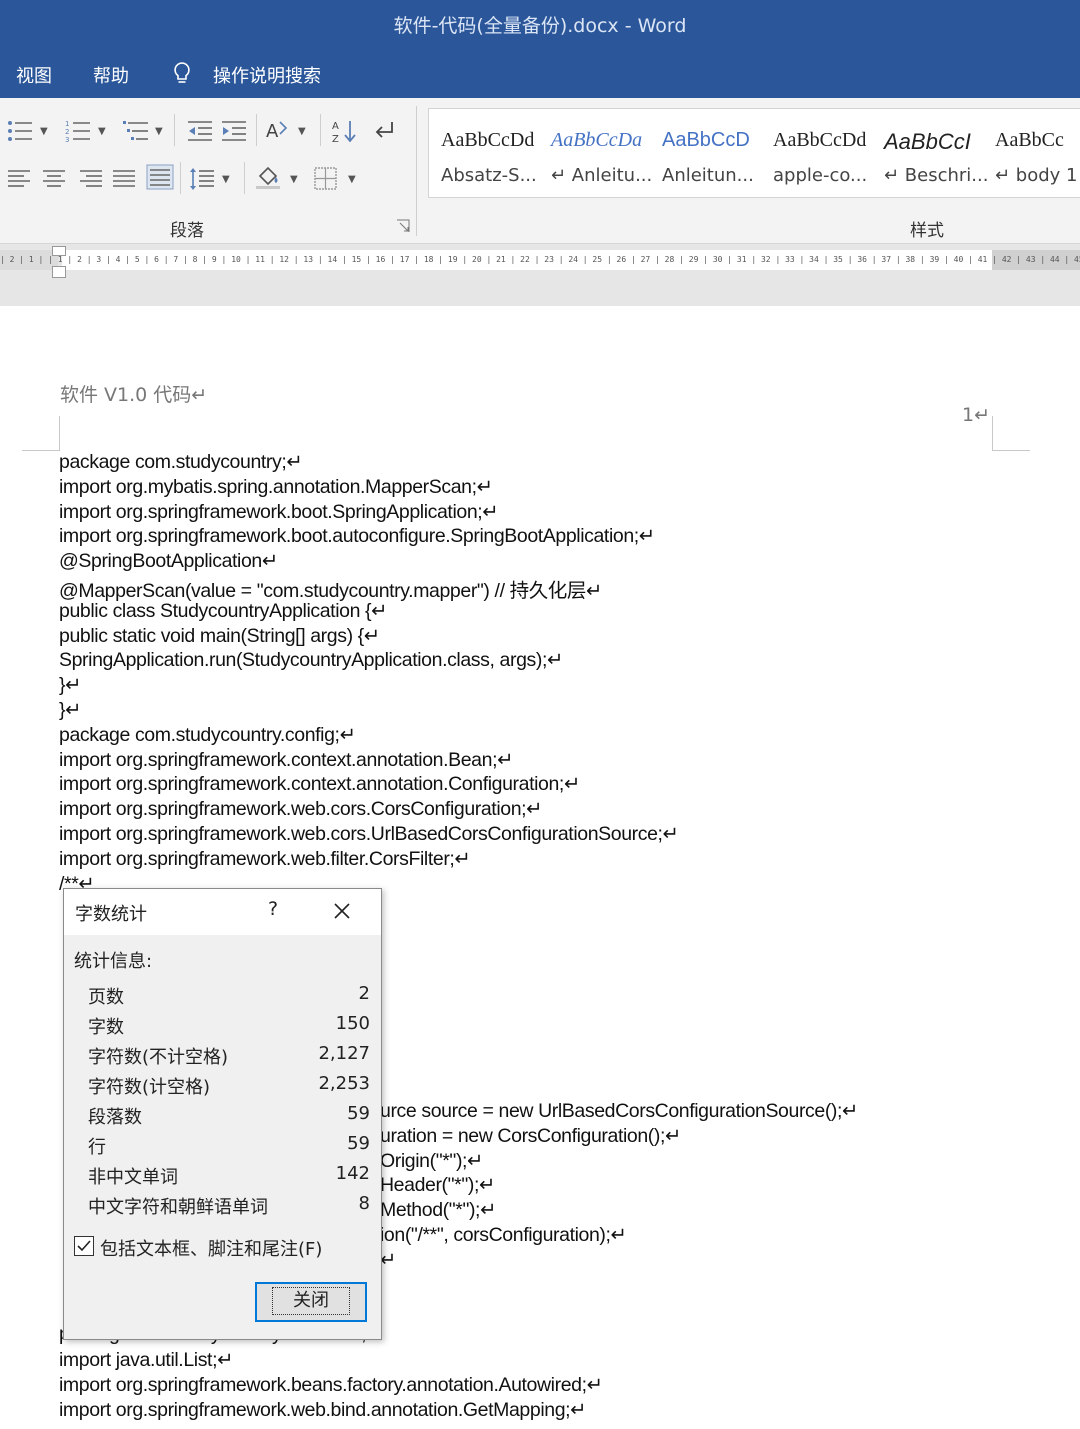 The height and width of the screenshot is (1429, 1080). What do you see at coordinates (229, 1177) in the screenshot?
I see `stat-row: 非中文单词 142` at bounding box center [229, 1177].